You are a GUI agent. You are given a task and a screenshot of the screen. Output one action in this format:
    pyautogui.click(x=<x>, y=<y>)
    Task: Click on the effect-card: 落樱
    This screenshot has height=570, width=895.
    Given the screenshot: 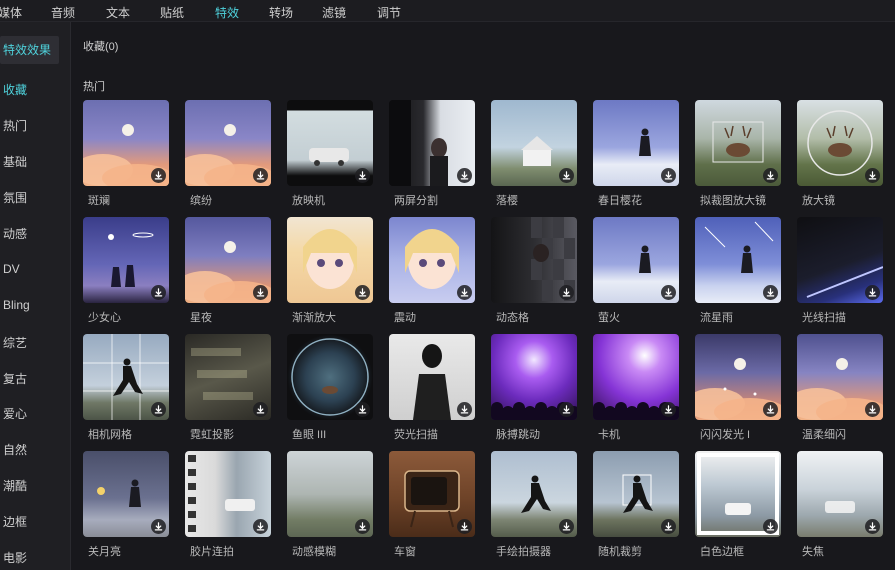 What is the action you would take?
    pyautogui.click(x=534, y=153)
    